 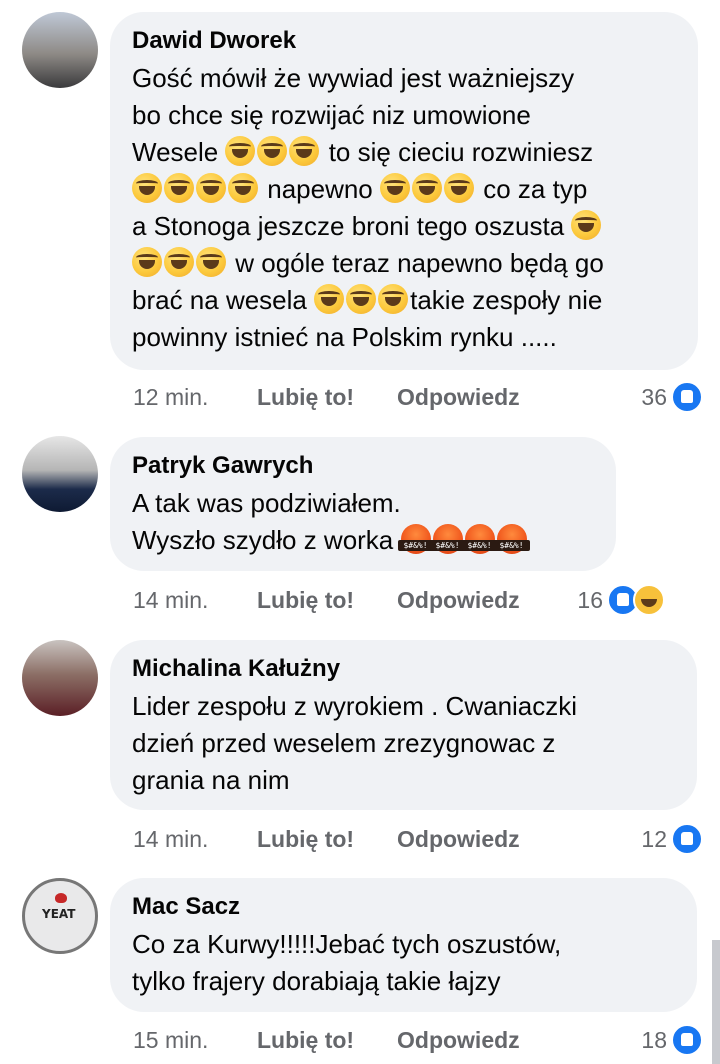 What do you see at coordinates (170, 1040) in the screenshot?
I see `comment-time: 15 min.` at bounding box center [170, 1040].